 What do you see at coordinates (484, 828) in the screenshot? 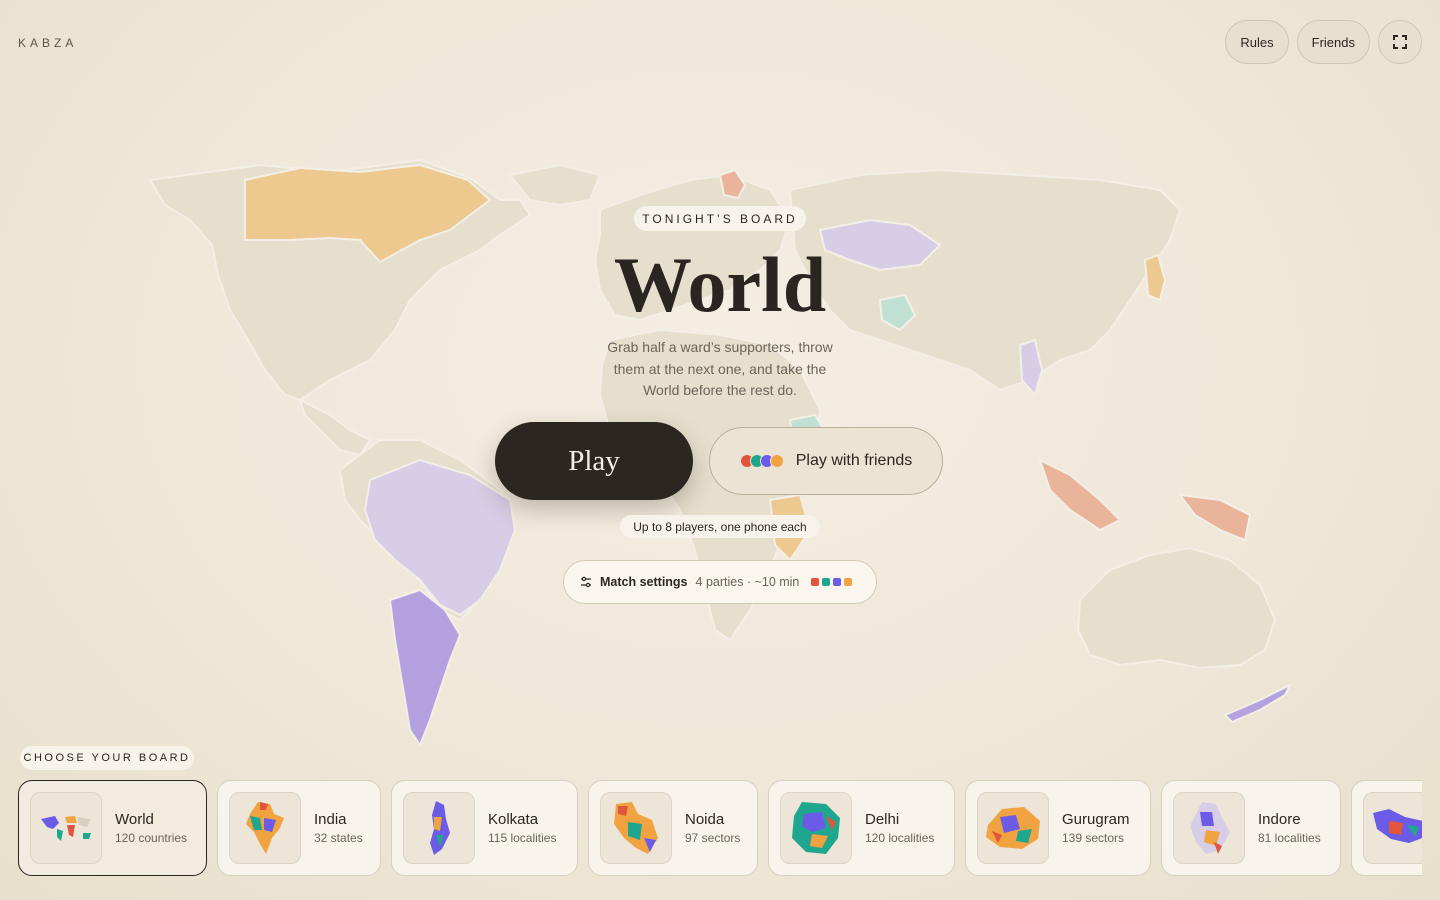
I see `board-card-kolkata: Kolkata 115 localities` at bounding box center [484, 828].